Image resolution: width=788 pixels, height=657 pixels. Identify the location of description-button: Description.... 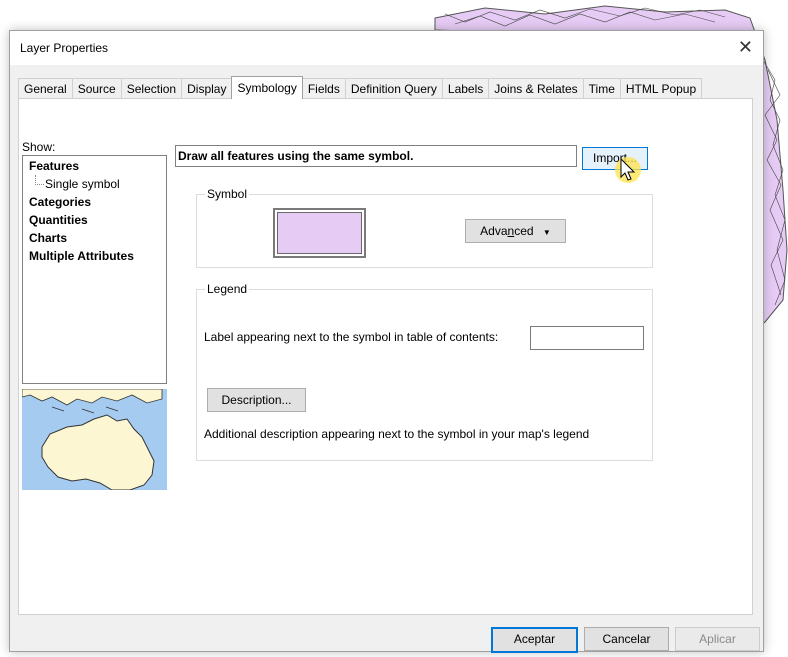
(256, 400).